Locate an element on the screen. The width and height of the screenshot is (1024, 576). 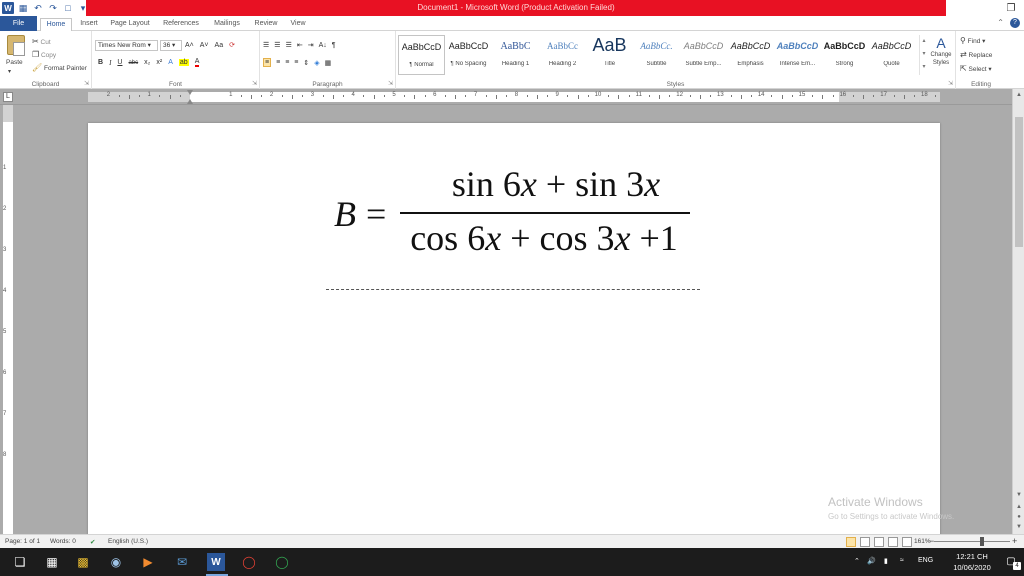
word-icon: W is located at coordinates (216, 562).